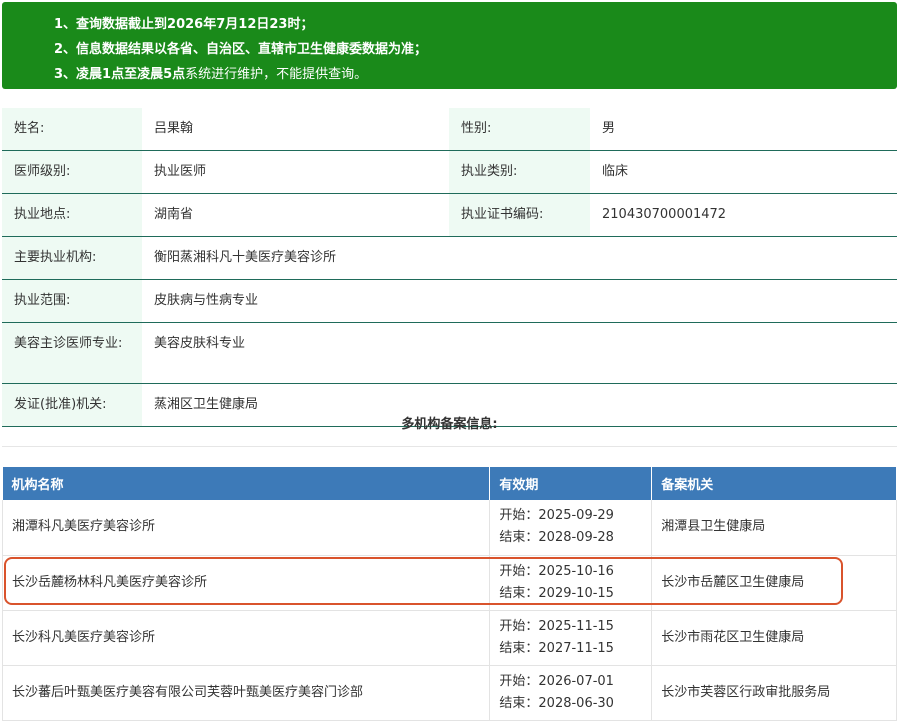  I want to click on validity-cell: 开始：2026-07-01 结束：2028-06-30, so click(571, 693).